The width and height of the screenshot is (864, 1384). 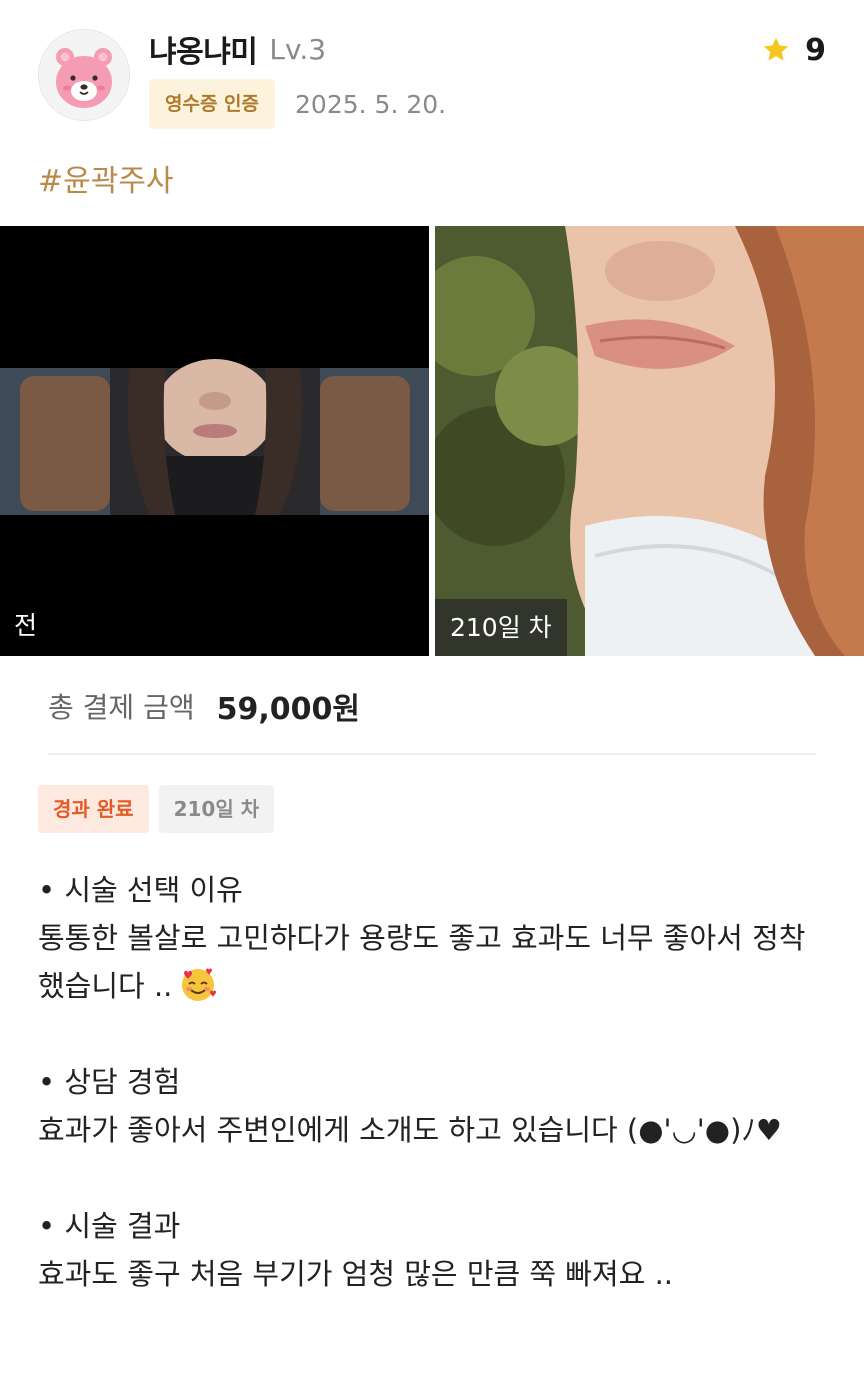 I want to click on before-photo-label: 전, so click(x=26, y=625).